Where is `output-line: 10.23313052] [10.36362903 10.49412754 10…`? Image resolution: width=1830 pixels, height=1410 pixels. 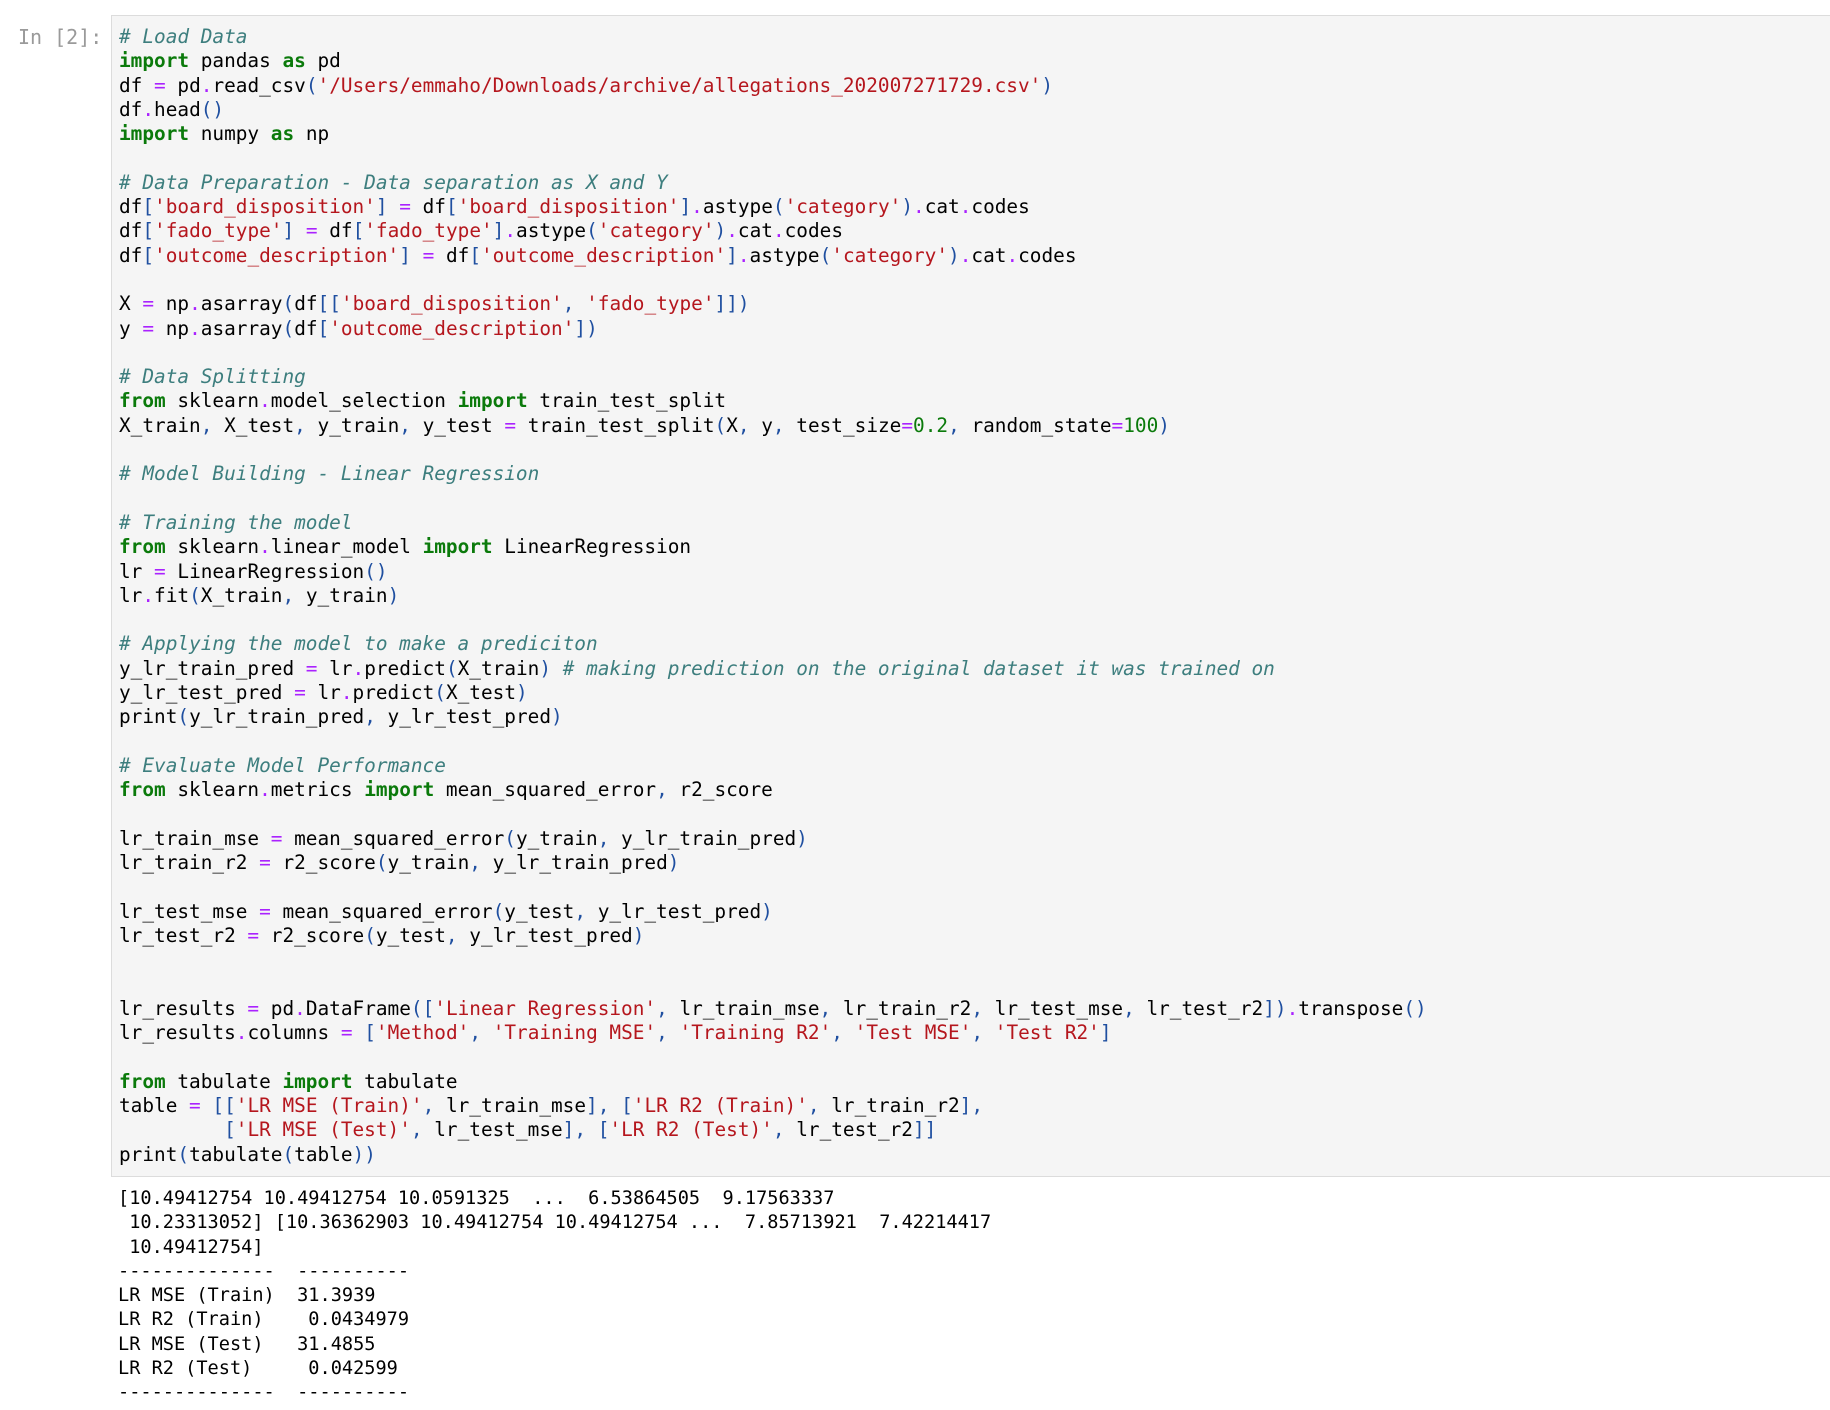 output-line: 10.23313052] [10.36362903 10.49412754 10… is located at coordinates (555, 1223).